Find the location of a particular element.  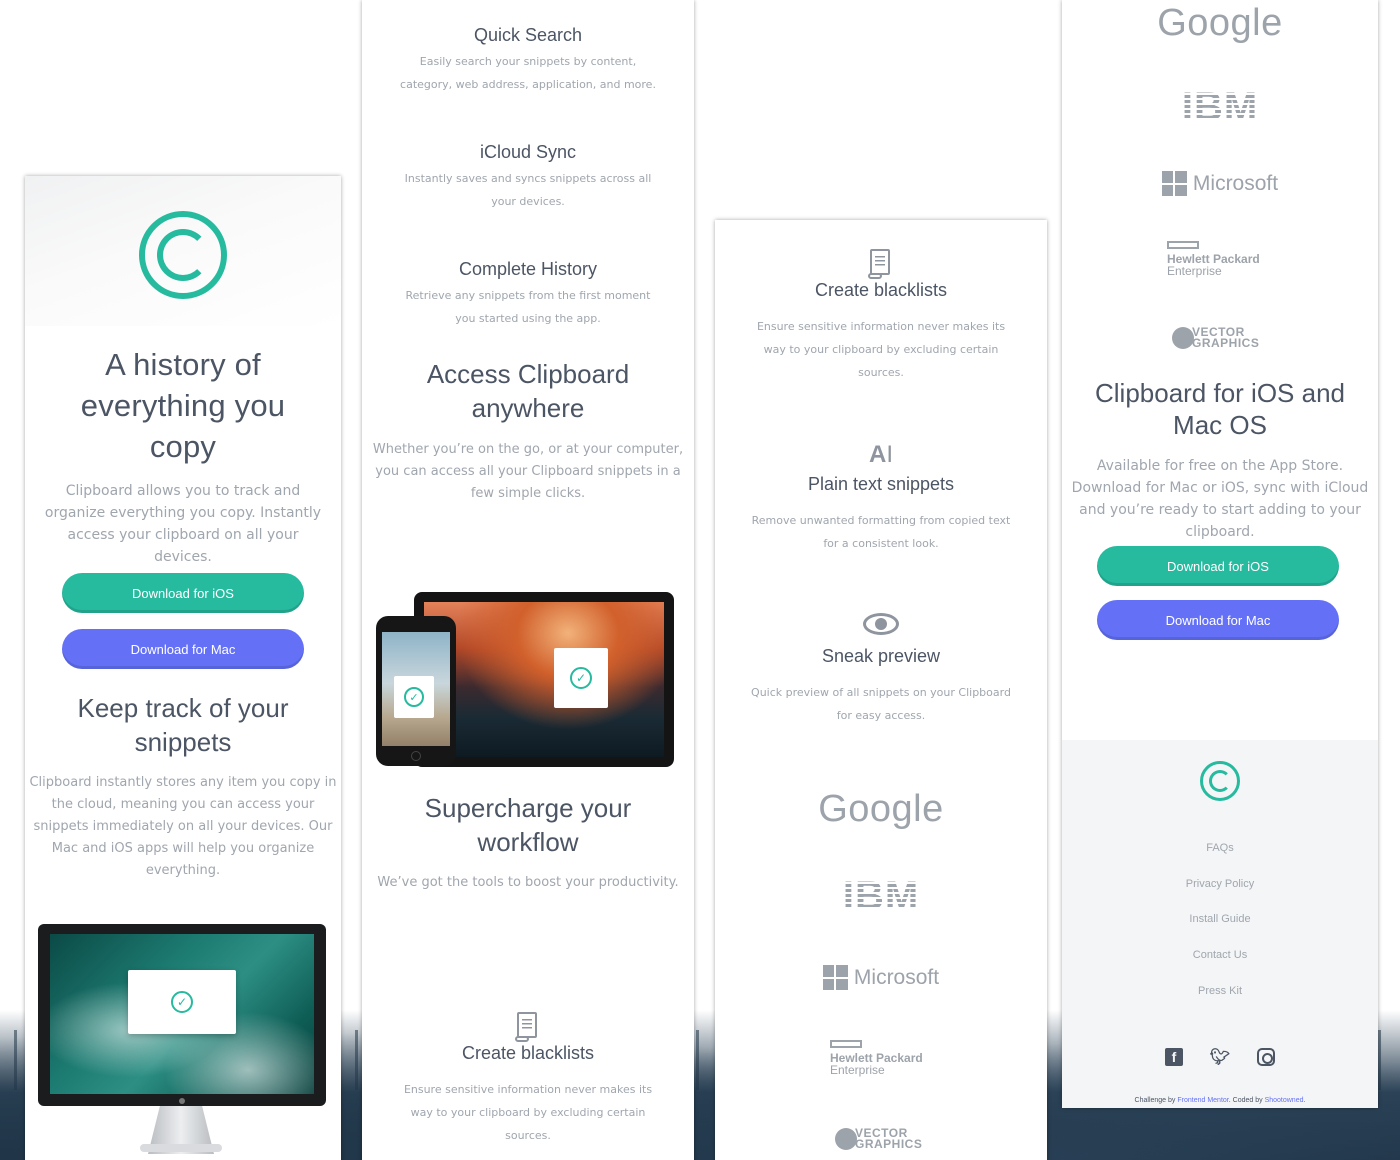

social-links: f 🐦︎ is located at coordinates (1220, 1057).